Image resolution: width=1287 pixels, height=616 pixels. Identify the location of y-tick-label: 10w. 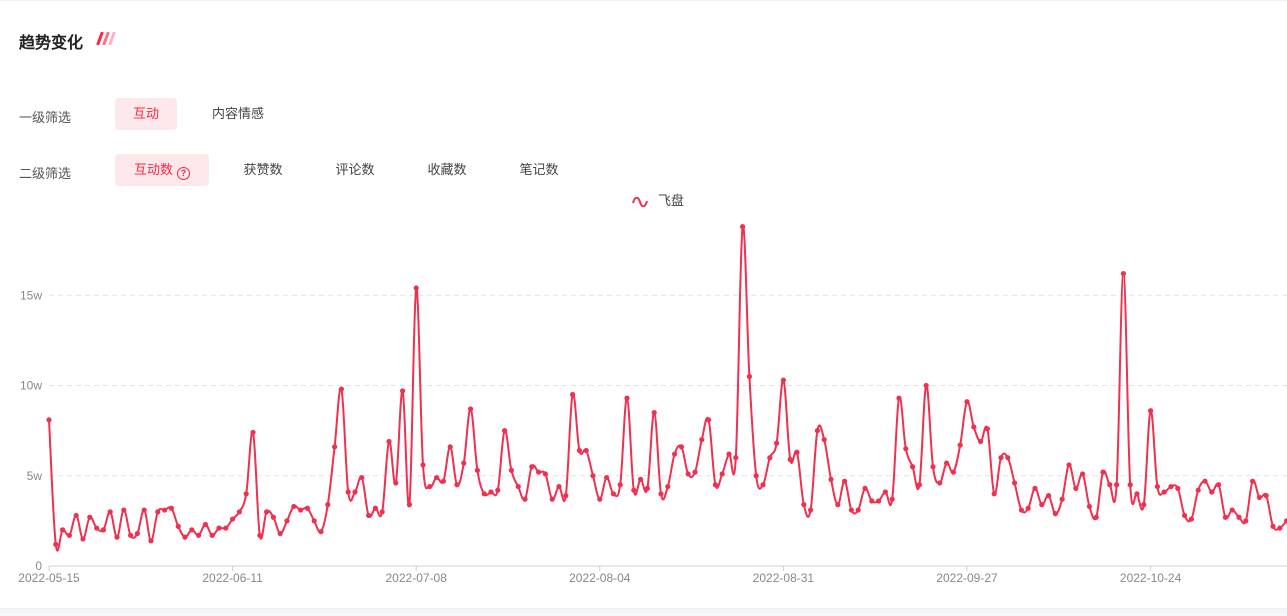
(31, 386).